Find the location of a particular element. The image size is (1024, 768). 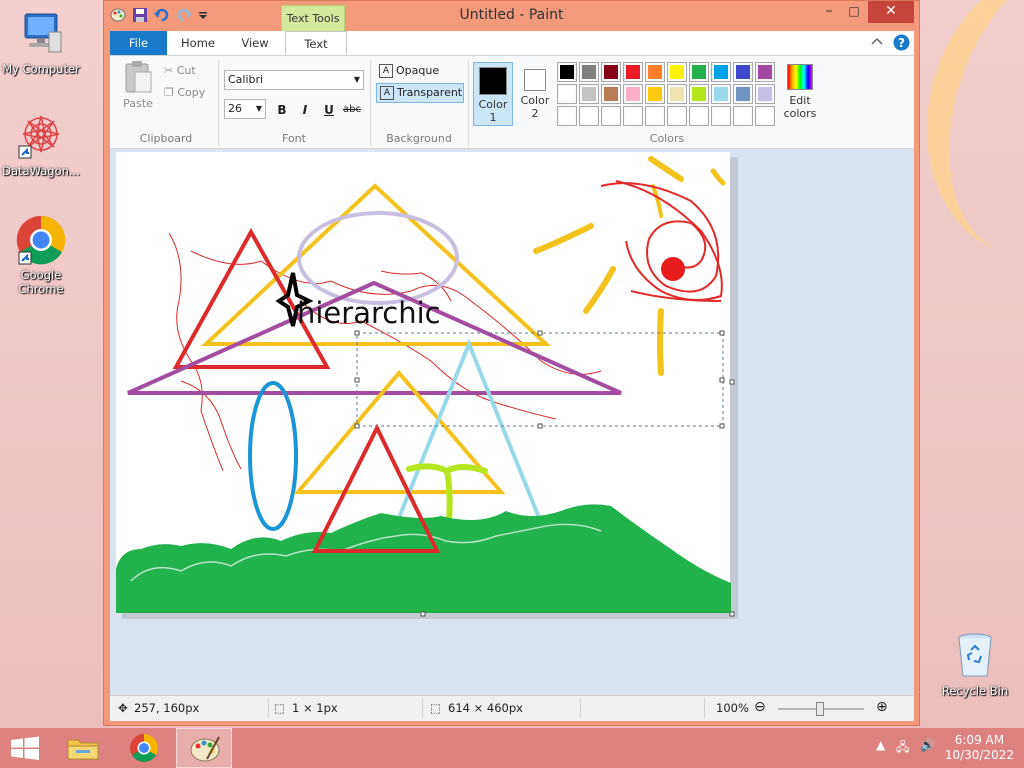

tab-text: Text is located at coordinates (316, 43).